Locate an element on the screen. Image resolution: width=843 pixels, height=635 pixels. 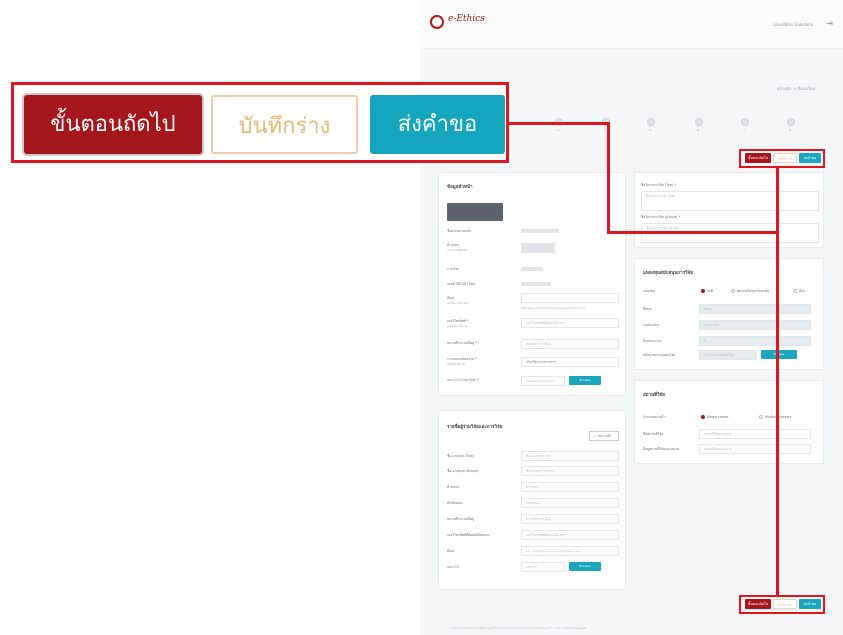
co-researchers-title: รายชื่อผู้ร่วมวิจัยและการวิจัย is located at coordinates (475, 427).